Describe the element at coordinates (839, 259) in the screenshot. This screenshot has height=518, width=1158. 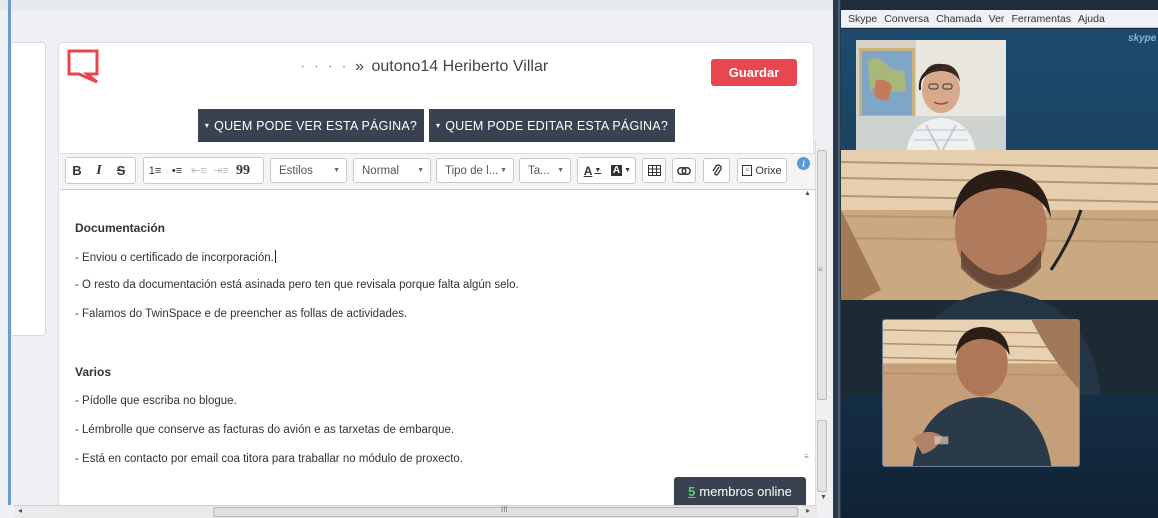
I see `skype-window-border-line` at that location.